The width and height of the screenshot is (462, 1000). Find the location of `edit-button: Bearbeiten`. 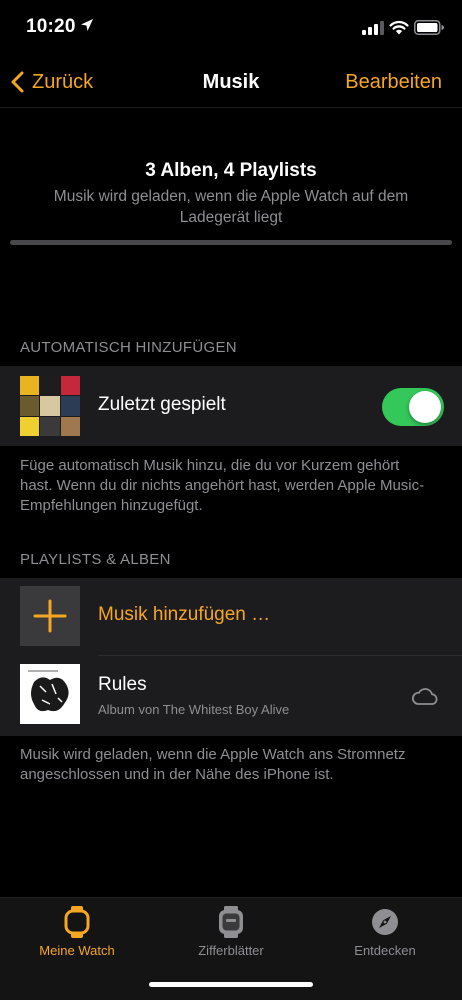

edit-button: Bearbeiten is located at coordinates (393, 82).